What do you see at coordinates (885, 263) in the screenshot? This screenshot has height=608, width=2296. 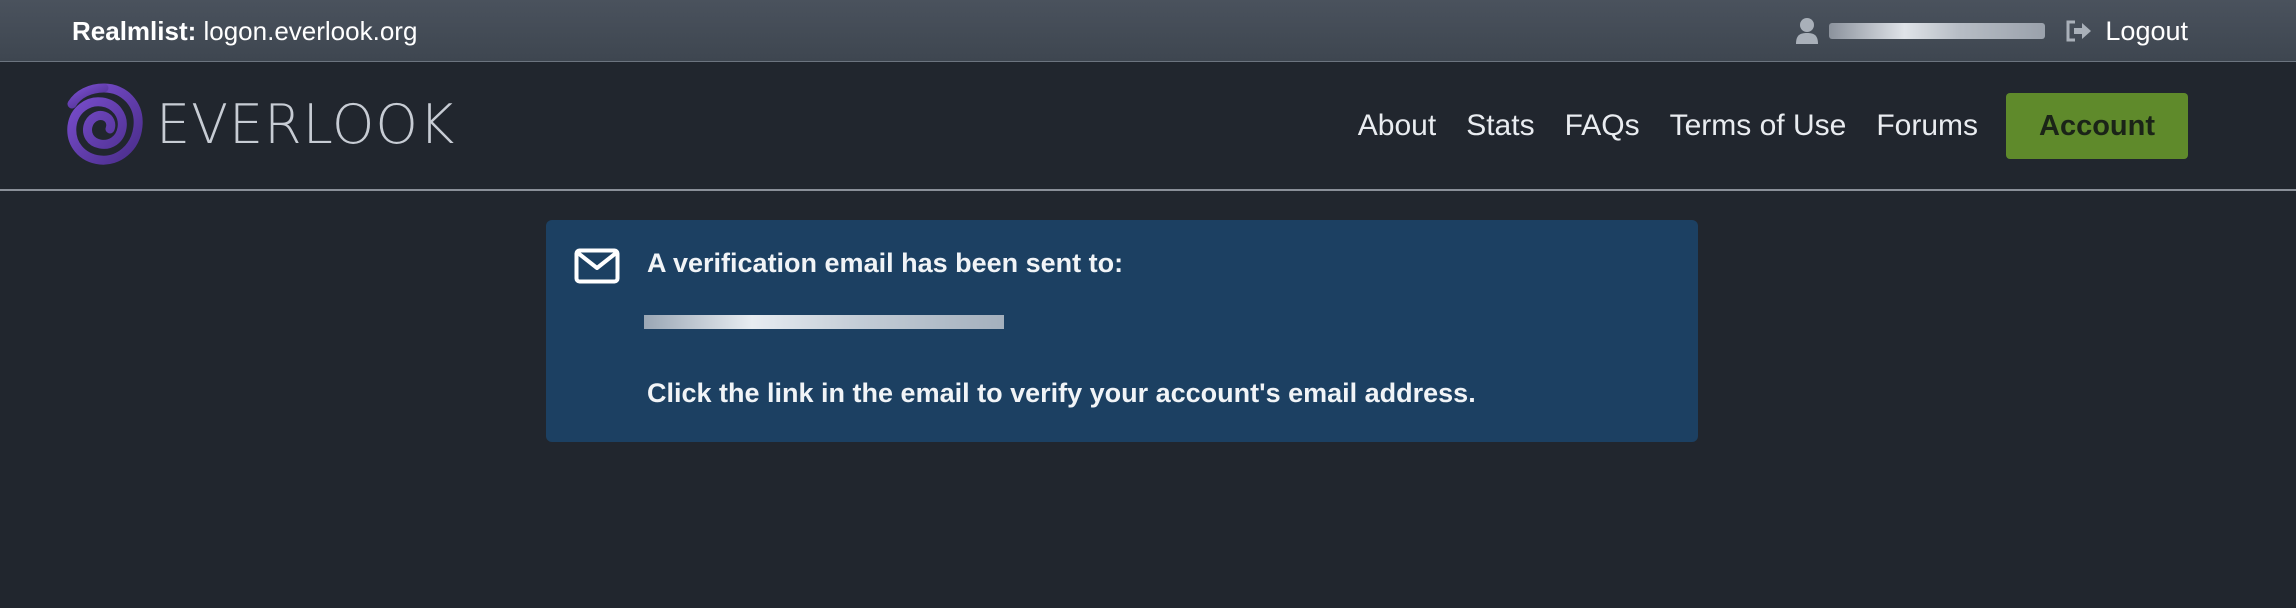 I see `alert-title: A verification email has been sent to:` at bounding box center [885, 263].